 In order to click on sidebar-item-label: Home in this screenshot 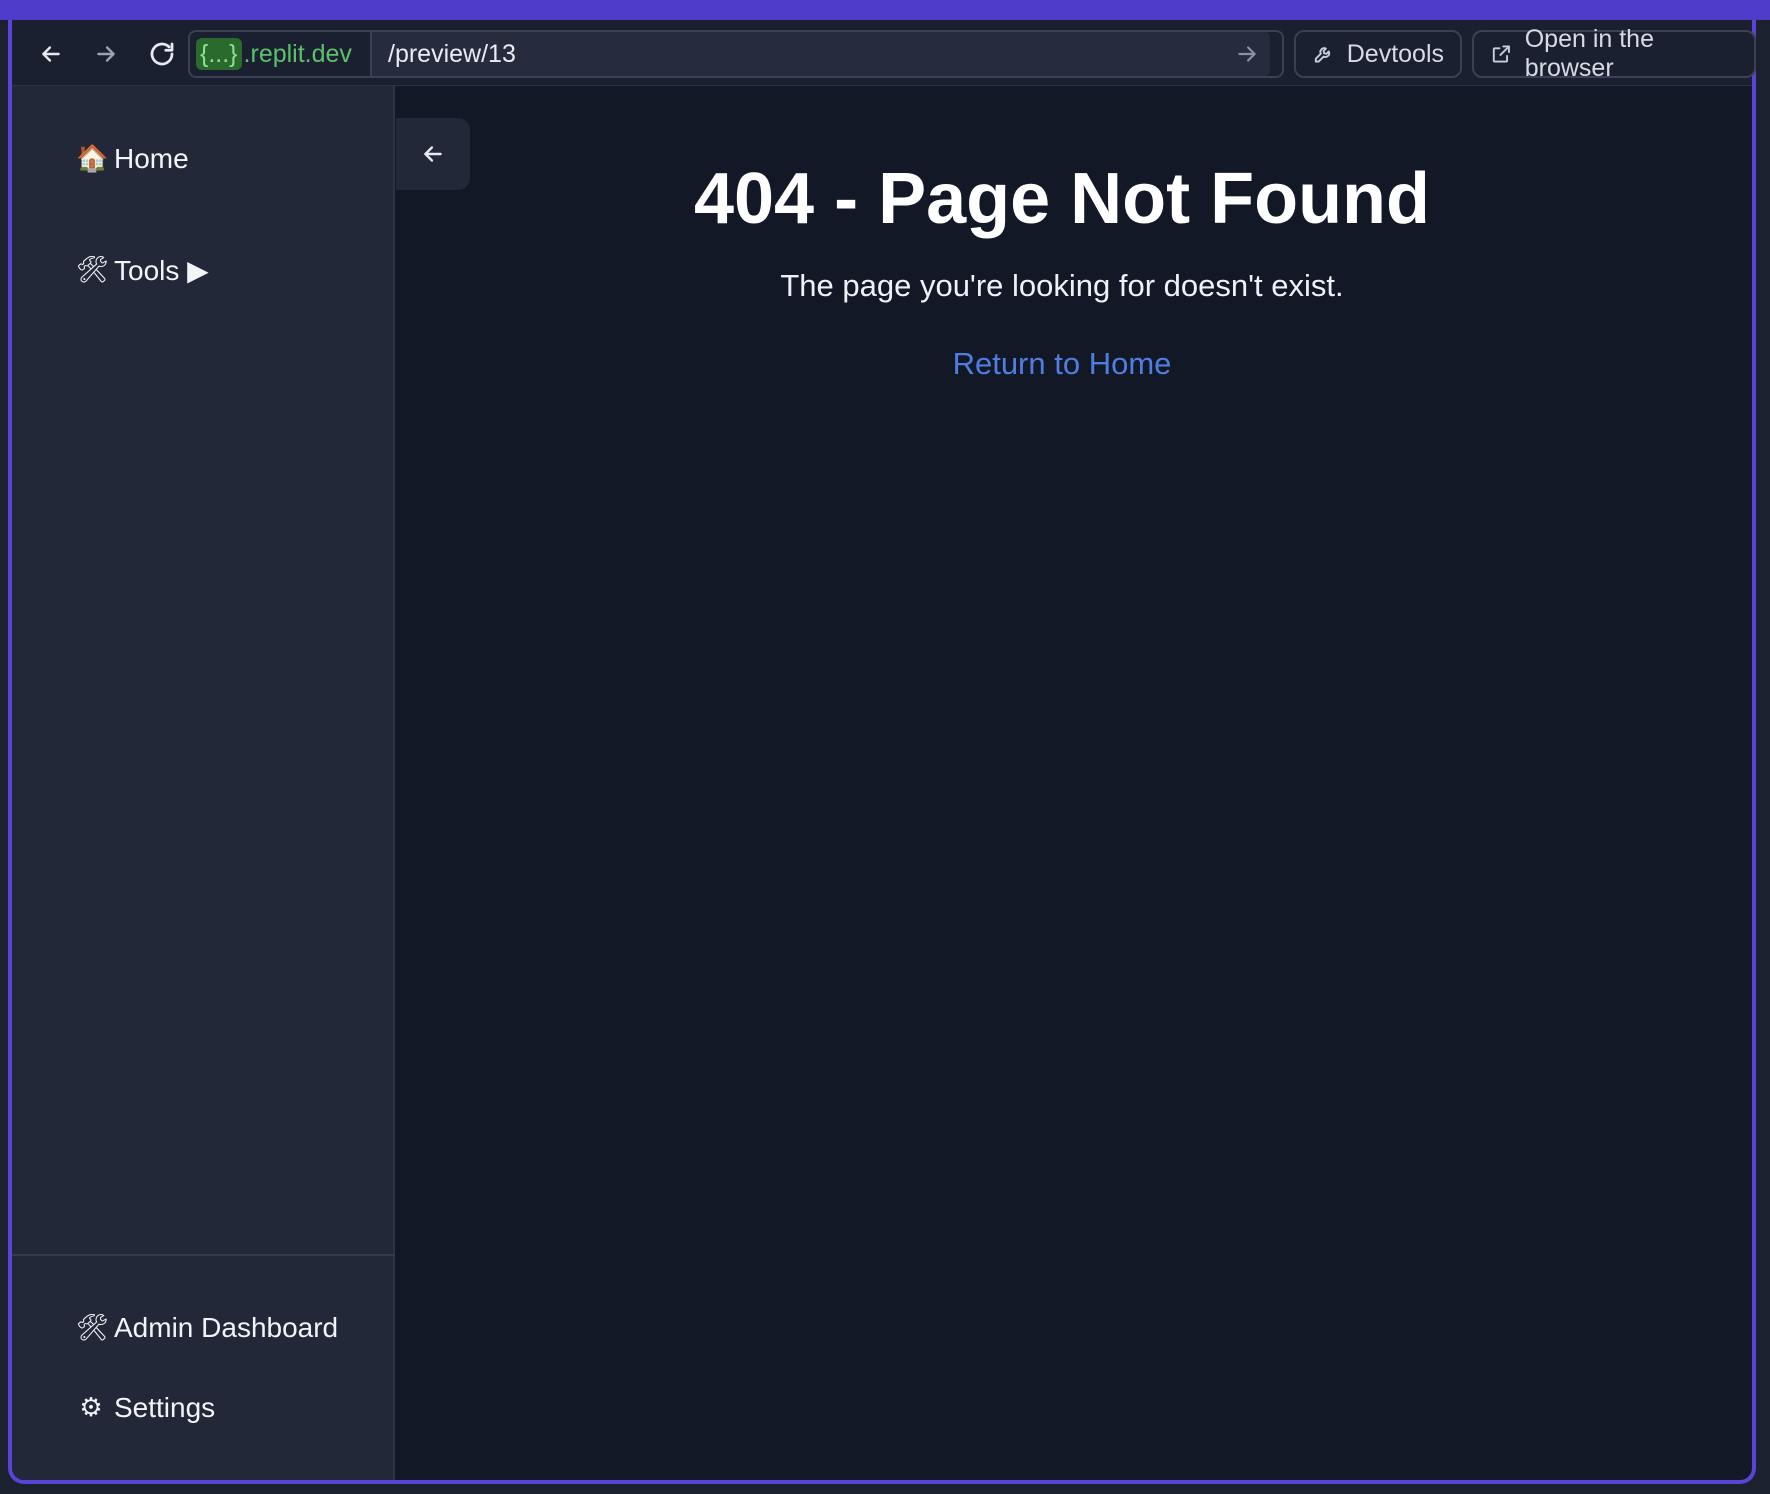, I will do `click(151, 158)`.